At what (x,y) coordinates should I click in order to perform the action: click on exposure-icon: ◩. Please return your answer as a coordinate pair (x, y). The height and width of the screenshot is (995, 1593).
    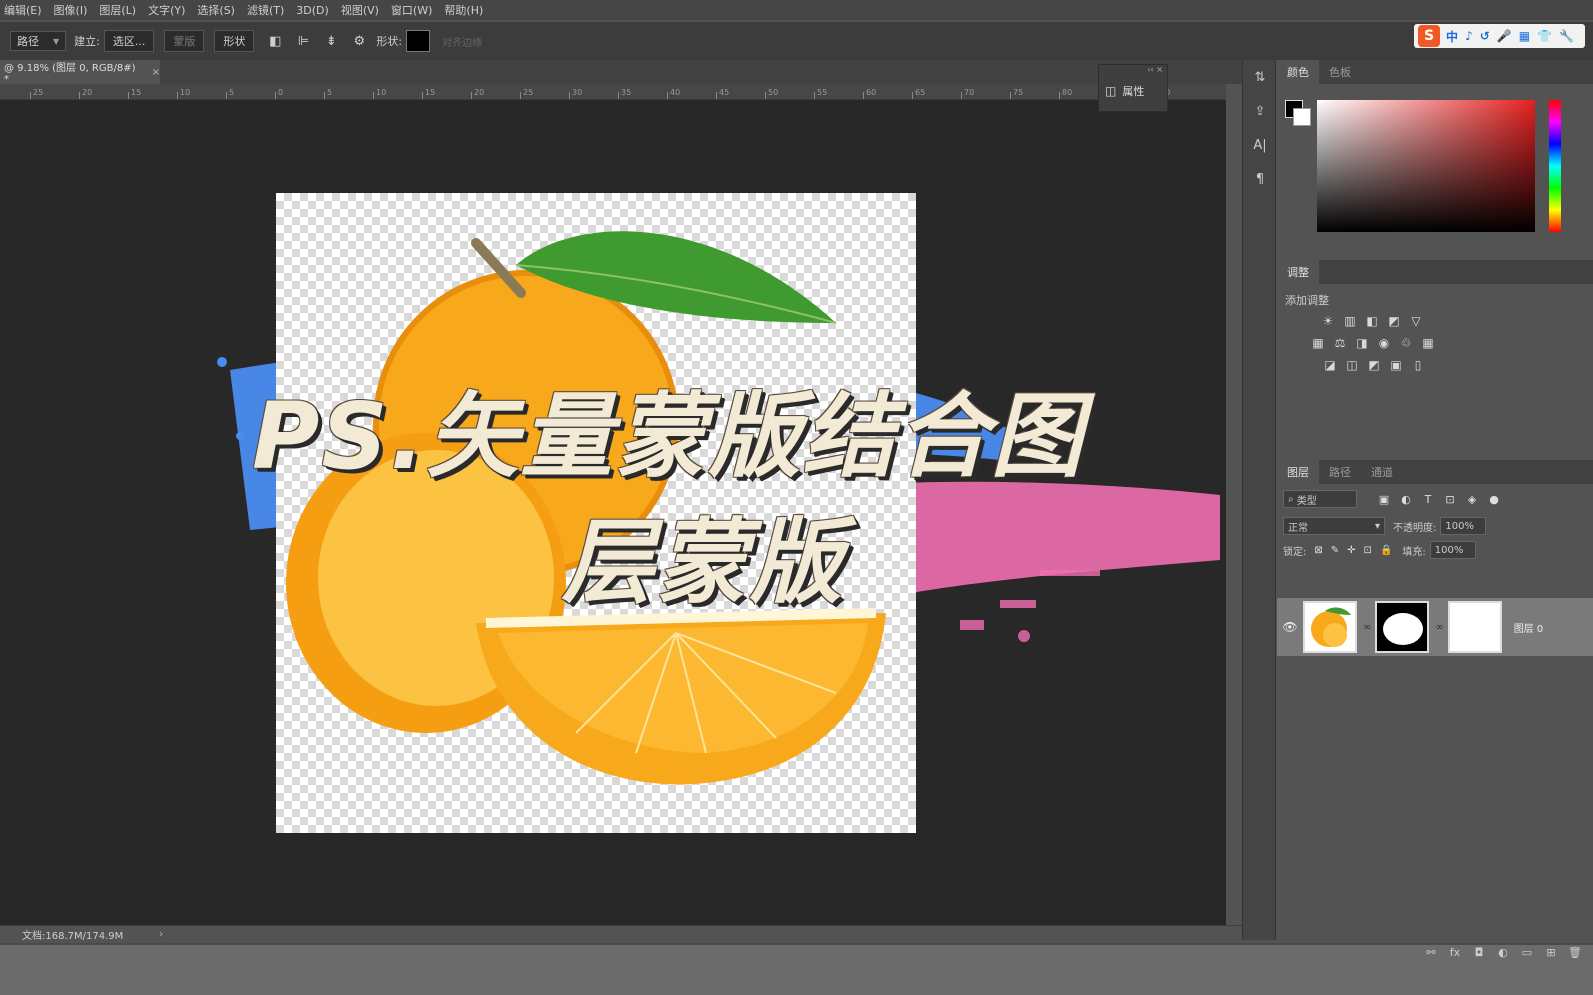
    Looking at the image, I should click on (1394, 321).